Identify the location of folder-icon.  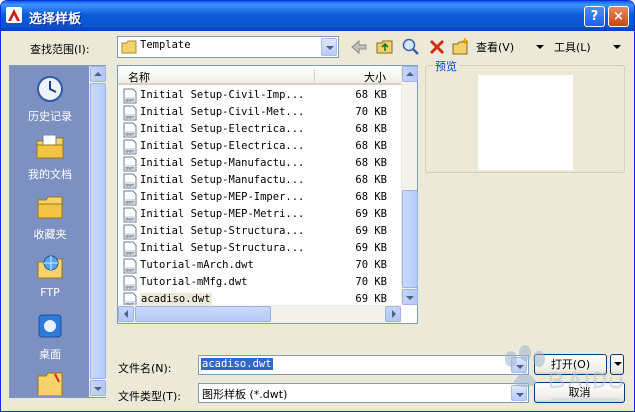
(129, 47).